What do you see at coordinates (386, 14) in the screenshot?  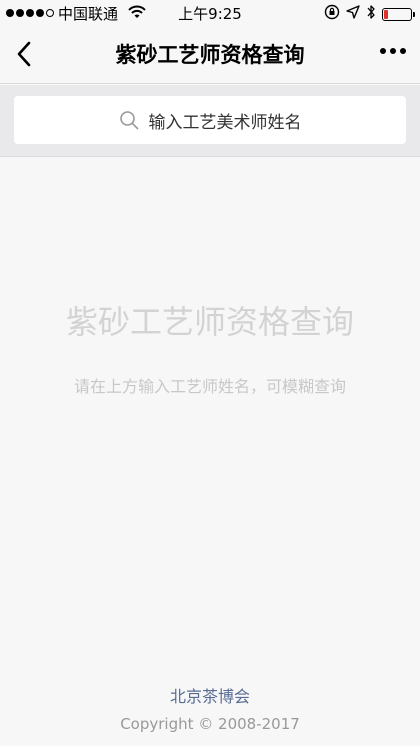 I see `battery-level` at bounding box center [386, 14].